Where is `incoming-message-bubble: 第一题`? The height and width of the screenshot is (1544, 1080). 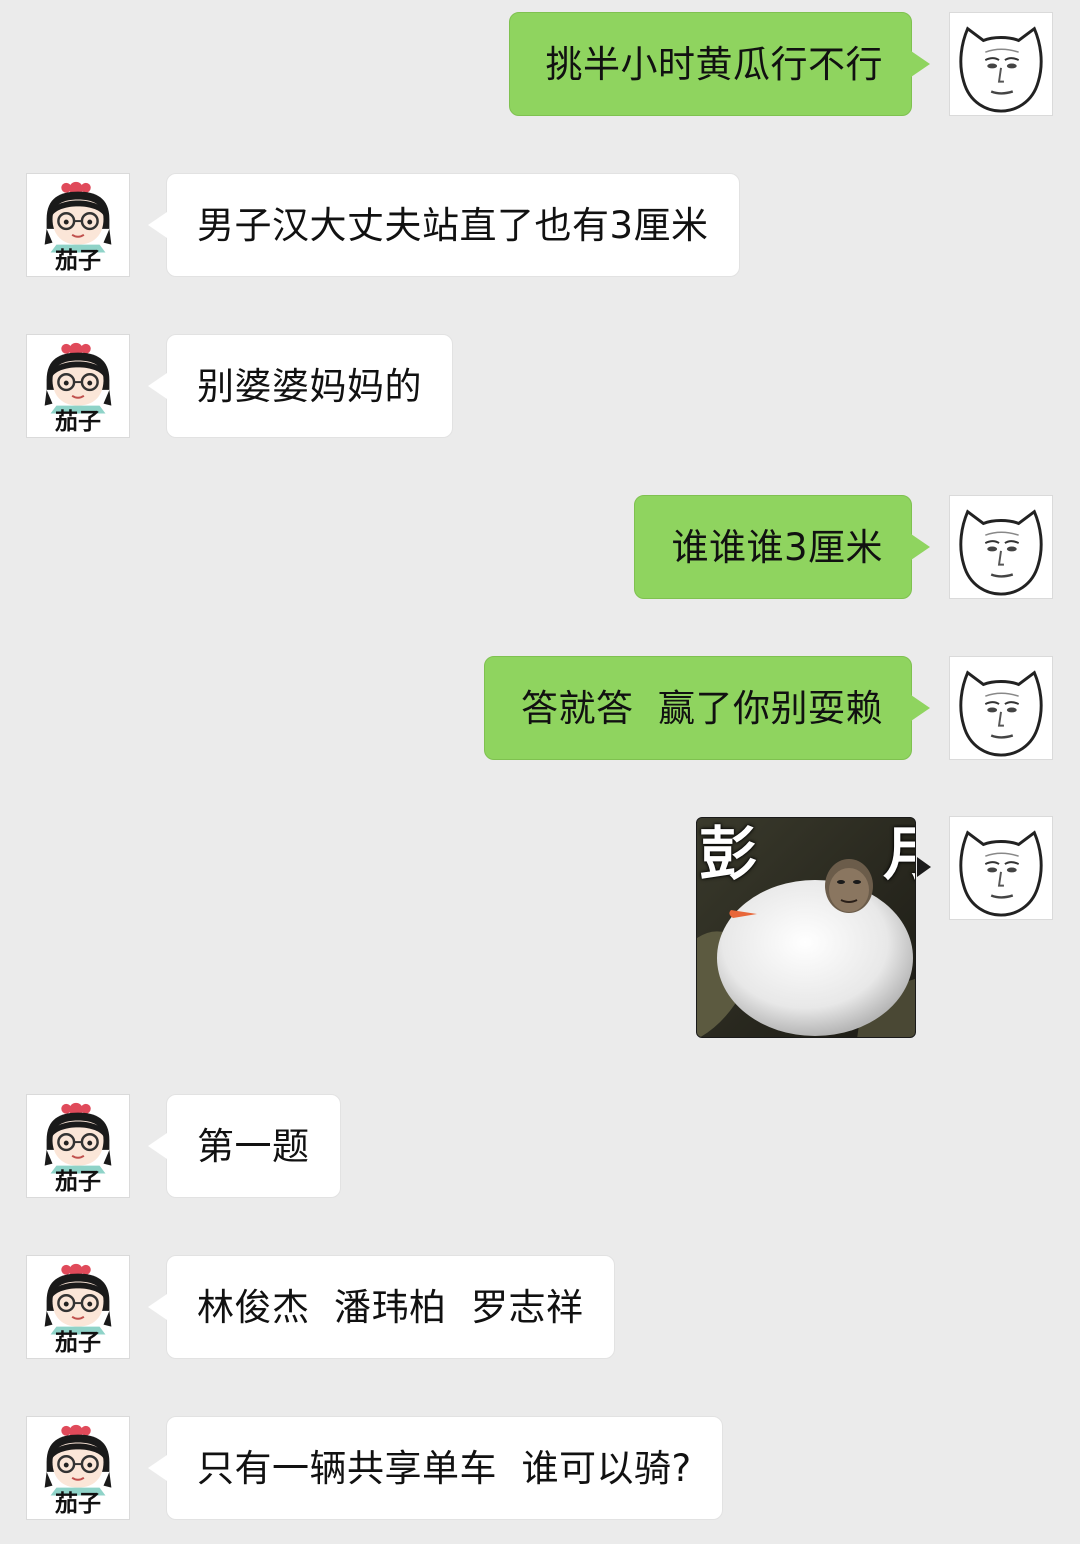 incoming-message-bubble: 第一题 is located at coordinates (244, 1146).